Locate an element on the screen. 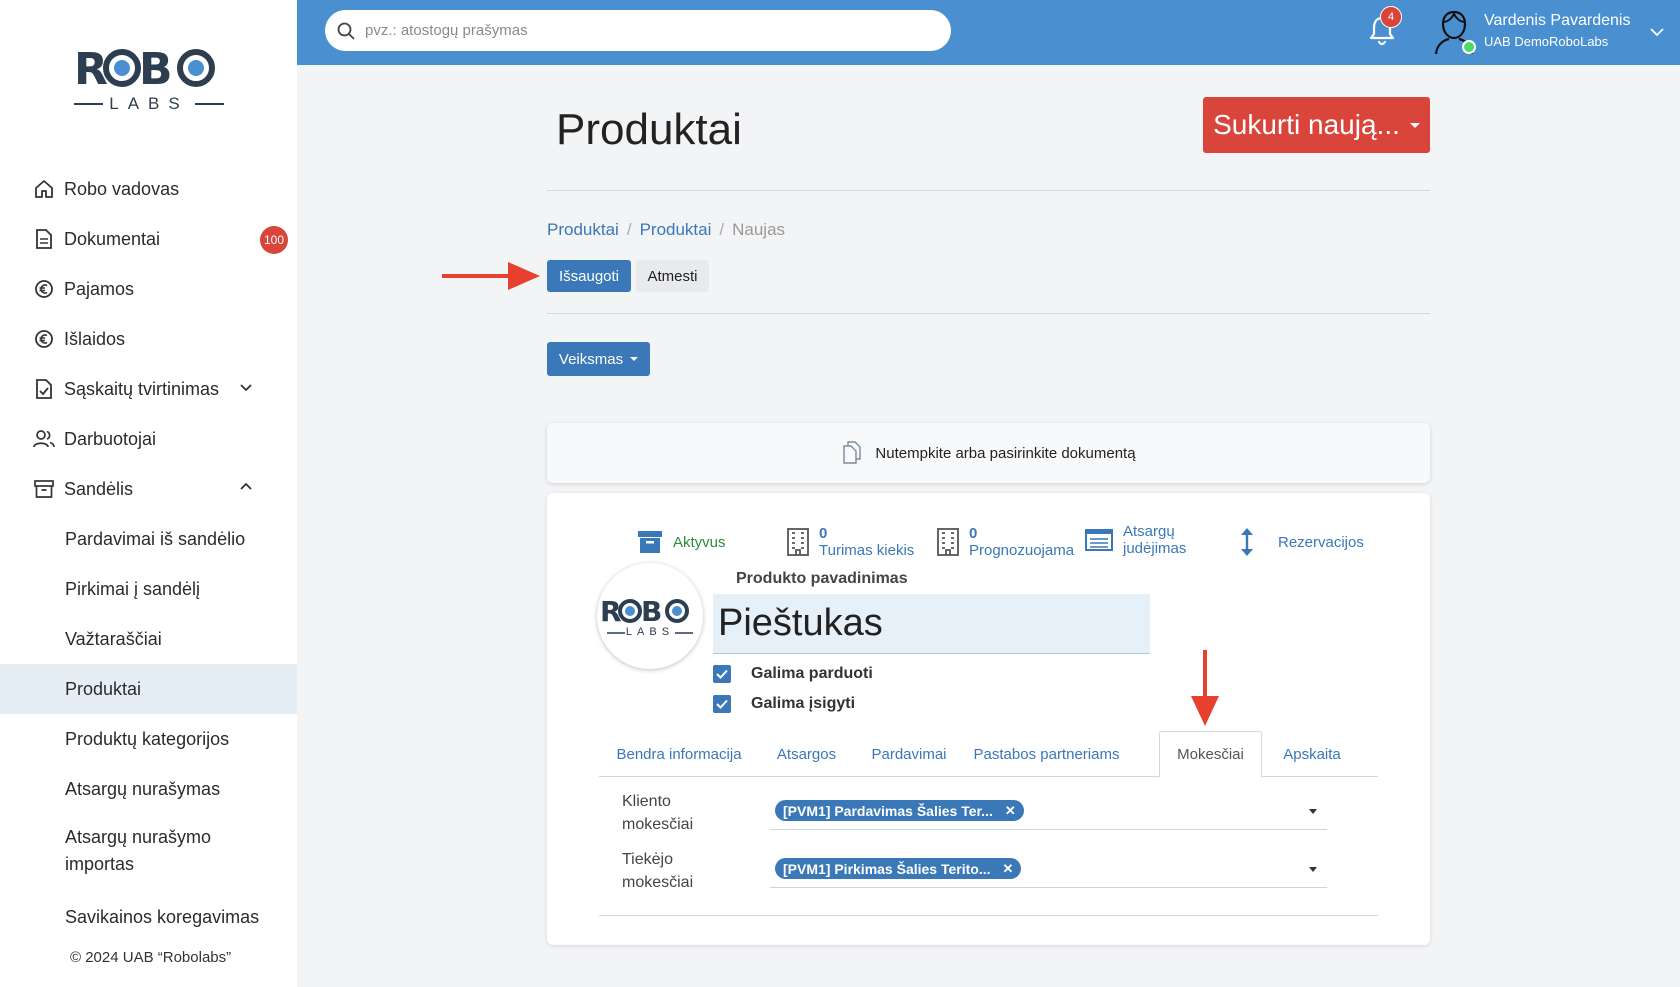 The height and width of the screenshot is (987, 1680). sidebar-item-label: Dokumentai is located at coordinates (112, 238).